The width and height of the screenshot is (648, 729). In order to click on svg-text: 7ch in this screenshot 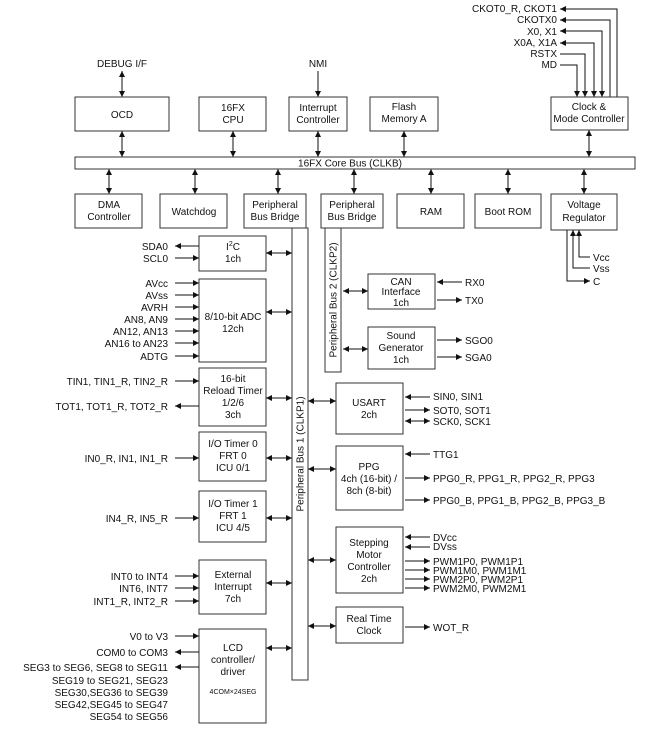, I will do `click(233, 599)`.